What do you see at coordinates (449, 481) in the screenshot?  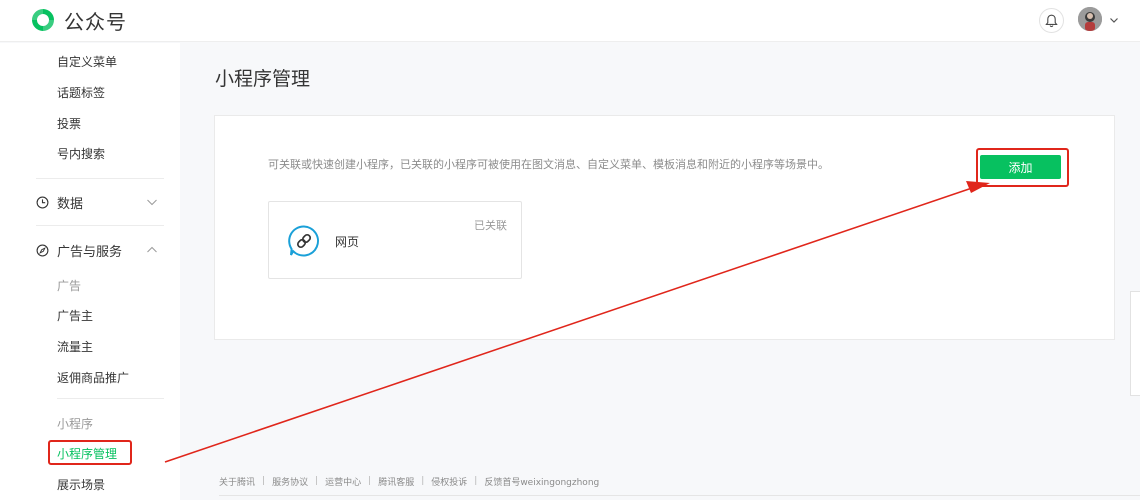 I see `footer-link: 侵权投诉` at bounding box center [449, 481].